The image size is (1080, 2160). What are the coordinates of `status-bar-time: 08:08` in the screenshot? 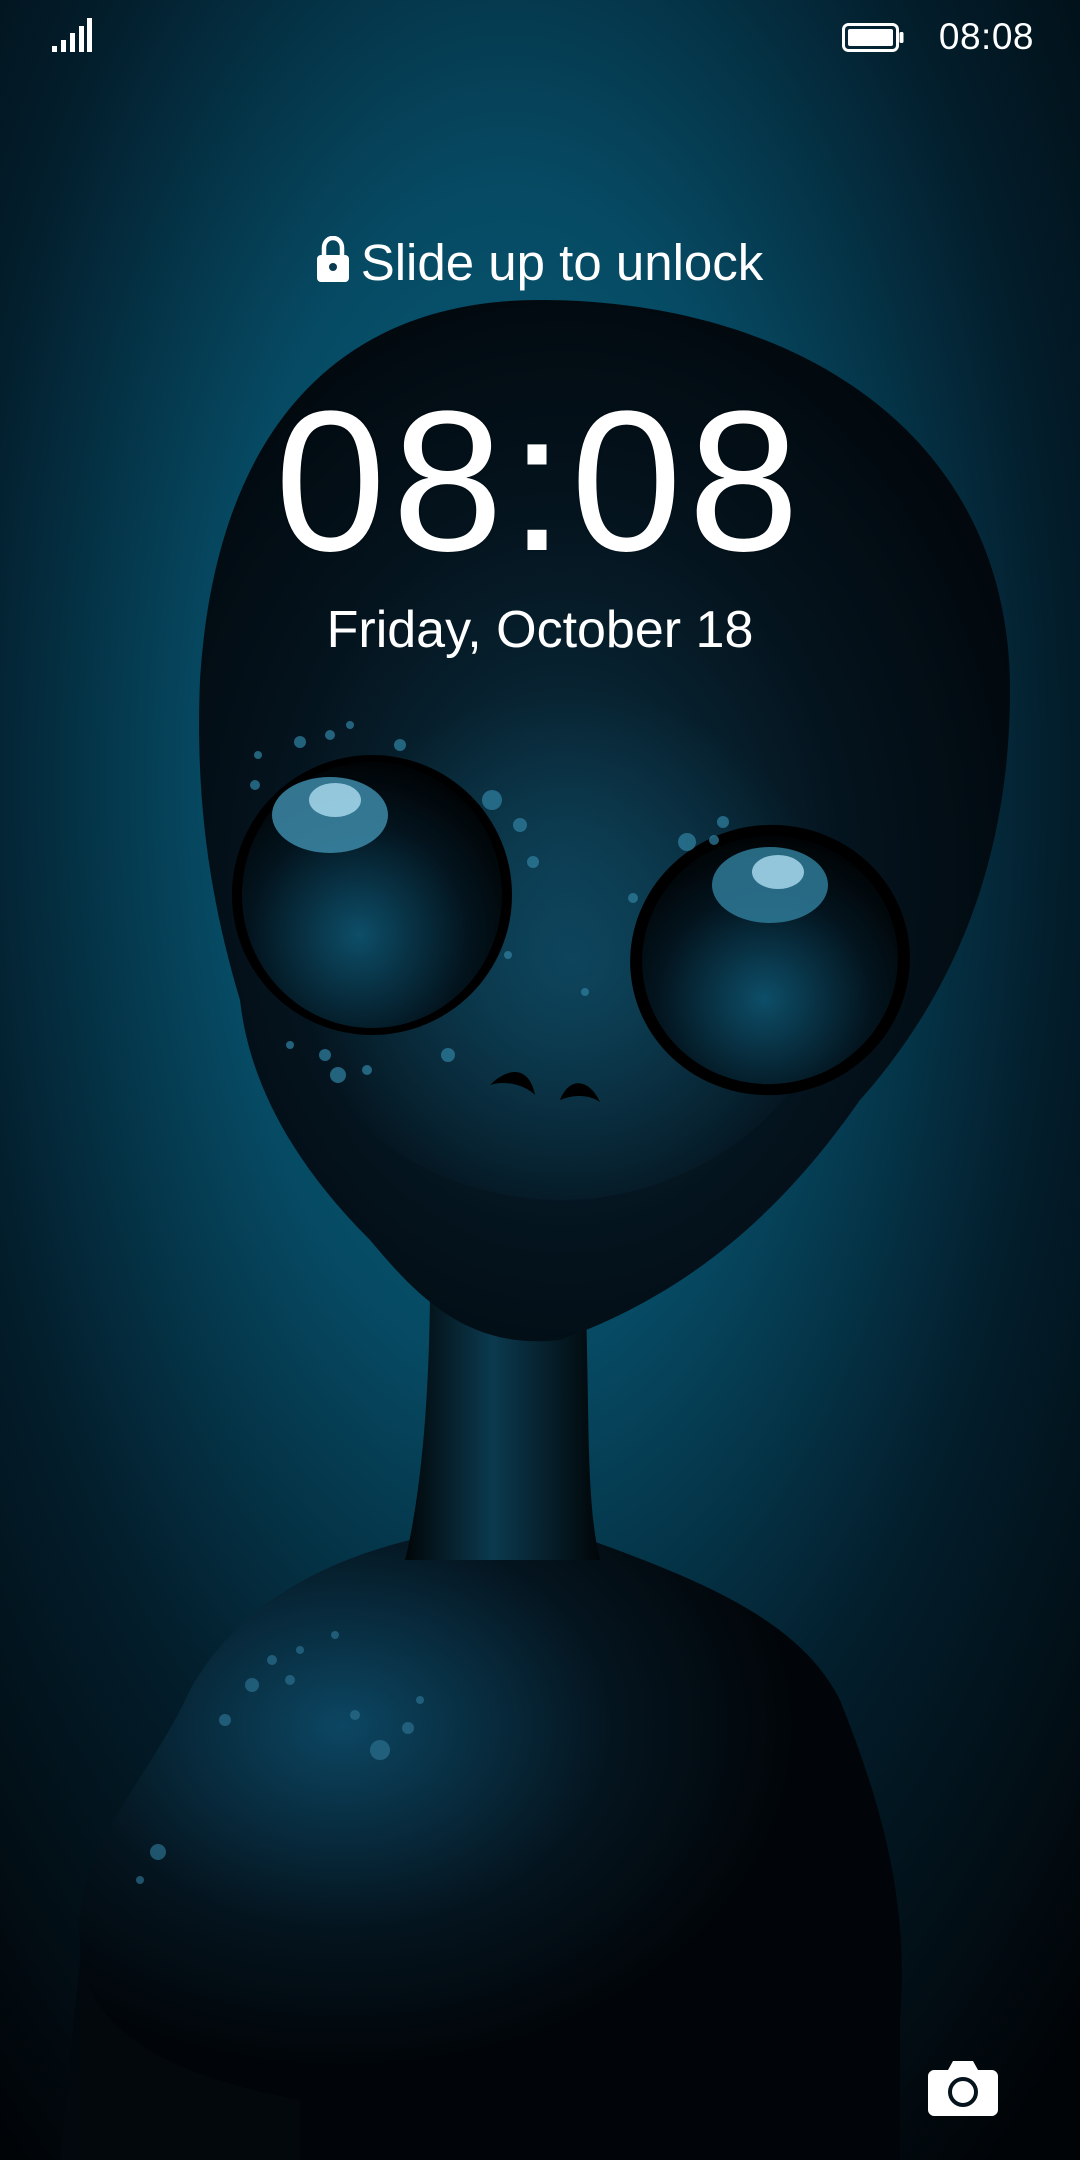 It's located at (986, 36).